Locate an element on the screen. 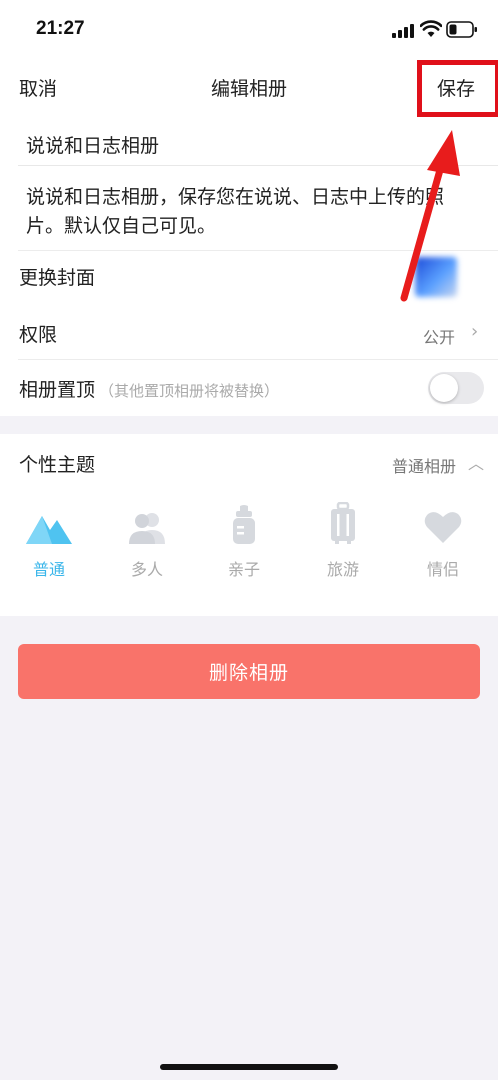  theme-item-couple: 情侣 is located at coordinates (443, 545).